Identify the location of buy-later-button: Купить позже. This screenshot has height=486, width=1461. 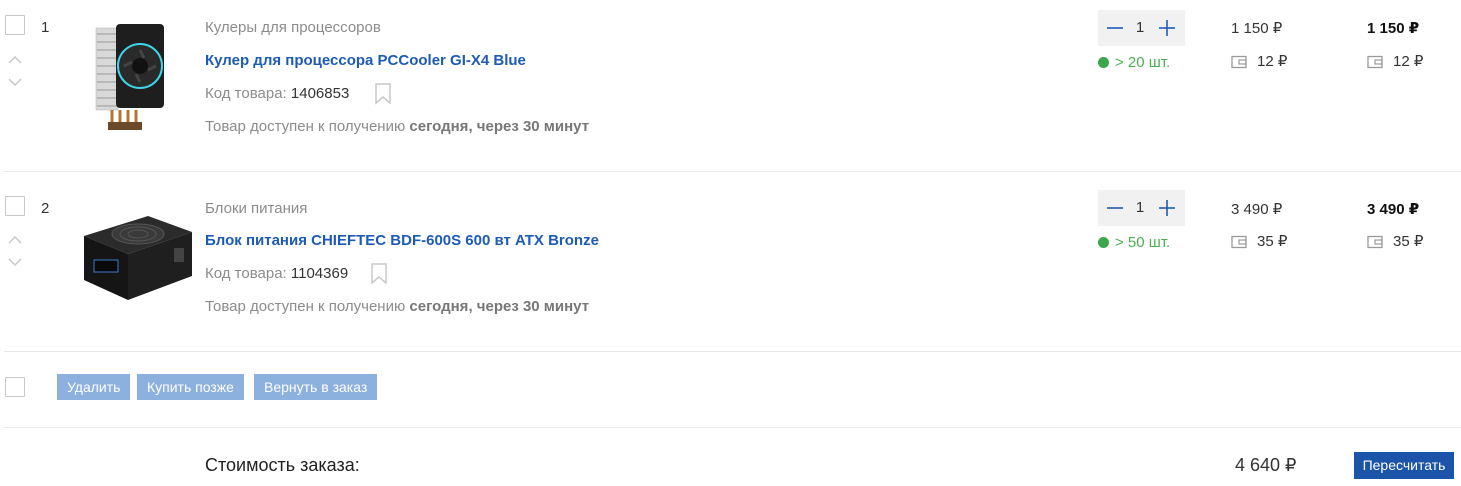
(190, 387).